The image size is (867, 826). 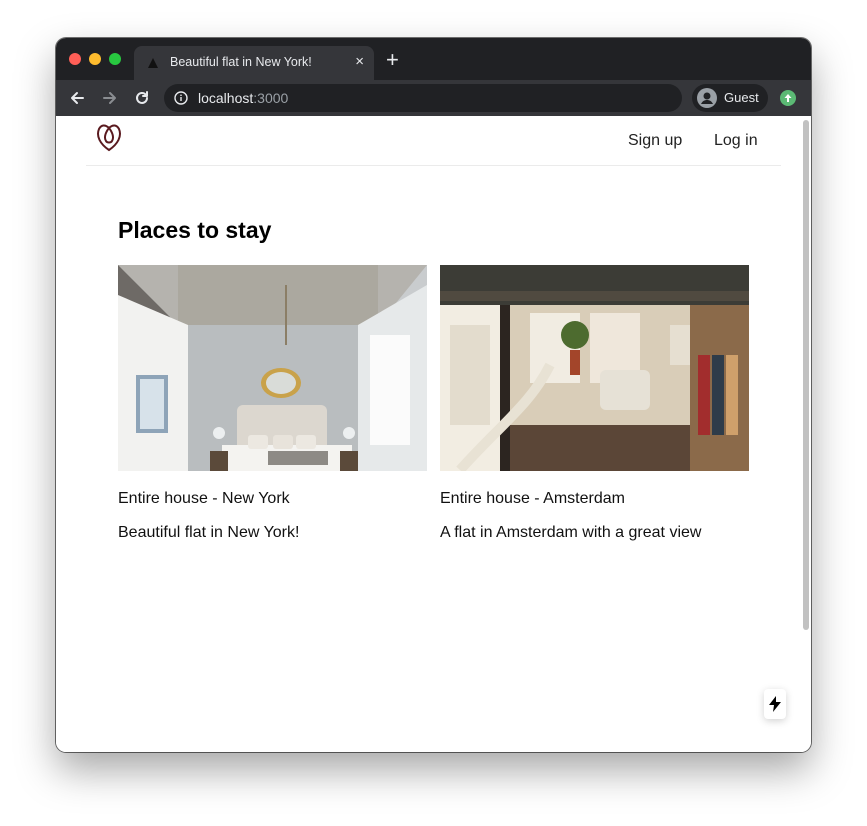 What do you see at coordinates (153, 63) in the screenshot?
I see `favicon-icon` at bounding box center [153, 63].